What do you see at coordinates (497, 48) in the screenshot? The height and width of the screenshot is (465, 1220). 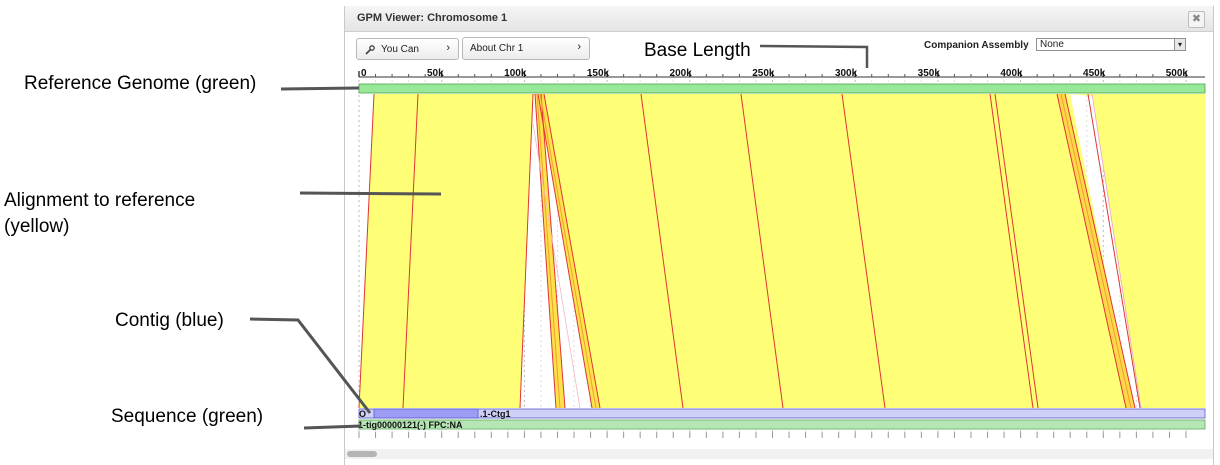 I see `about-chr-label: About Chr 1` at bounding box center [497, 48].